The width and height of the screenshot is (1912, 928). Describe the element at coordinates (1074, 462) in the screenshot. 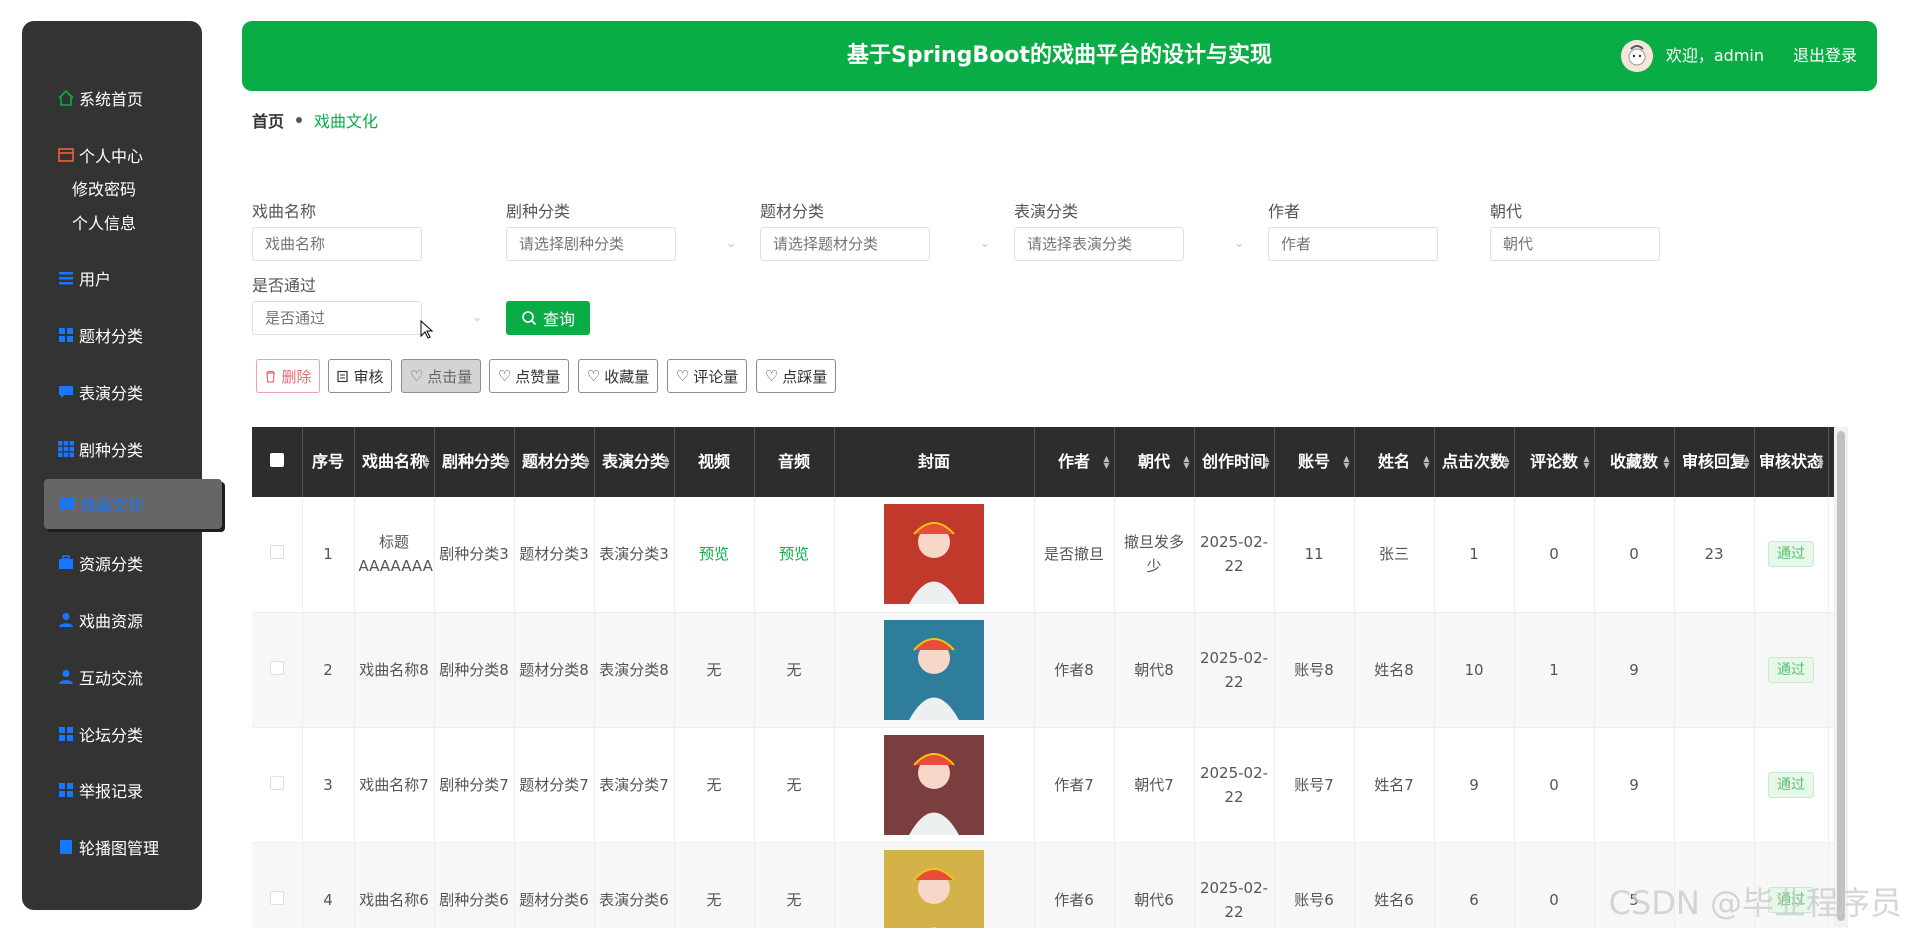

I see `column-header: 作者 ▲ ▼` at that location.